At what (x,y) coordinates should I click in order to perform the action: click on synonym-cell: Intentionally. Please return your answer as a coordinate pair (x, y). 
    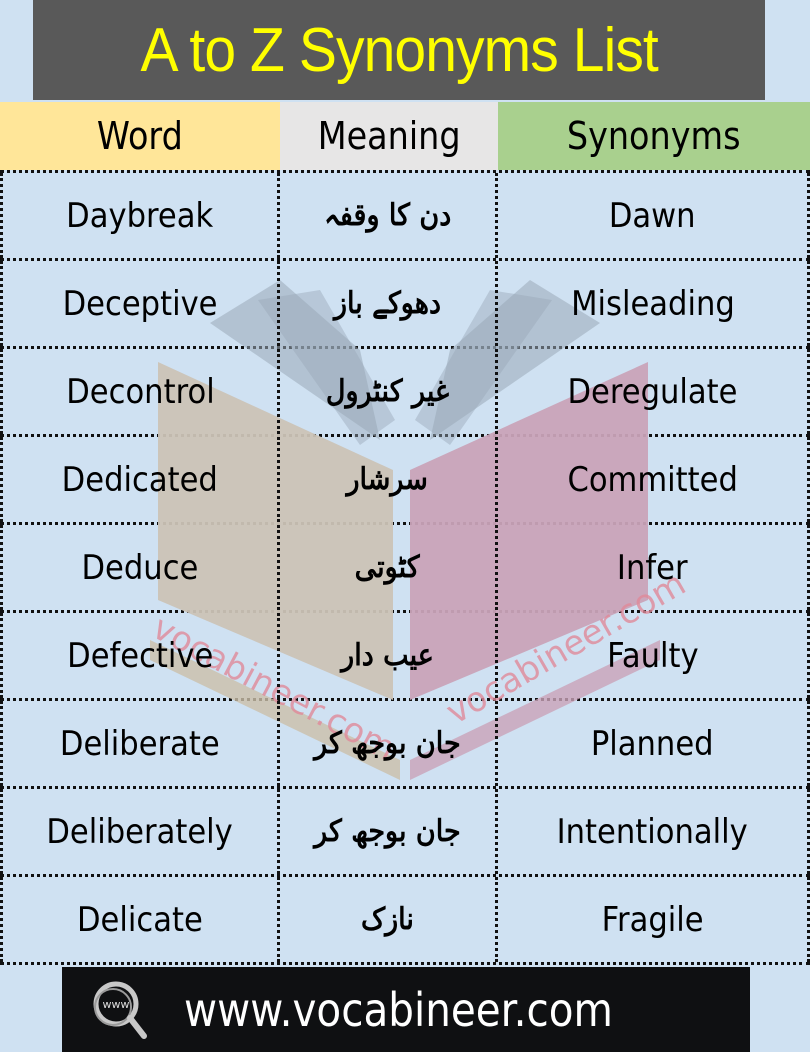
    Looking at the image, I should click on (654, 831).